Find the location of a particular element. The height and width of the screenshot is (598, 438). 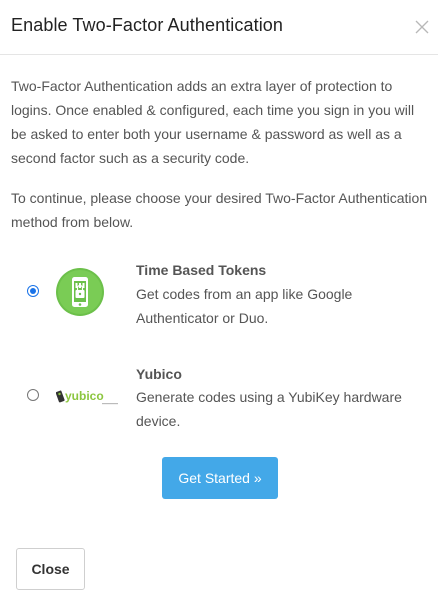

option-title-yubico: Yubico is located at coordinates (159, 374).